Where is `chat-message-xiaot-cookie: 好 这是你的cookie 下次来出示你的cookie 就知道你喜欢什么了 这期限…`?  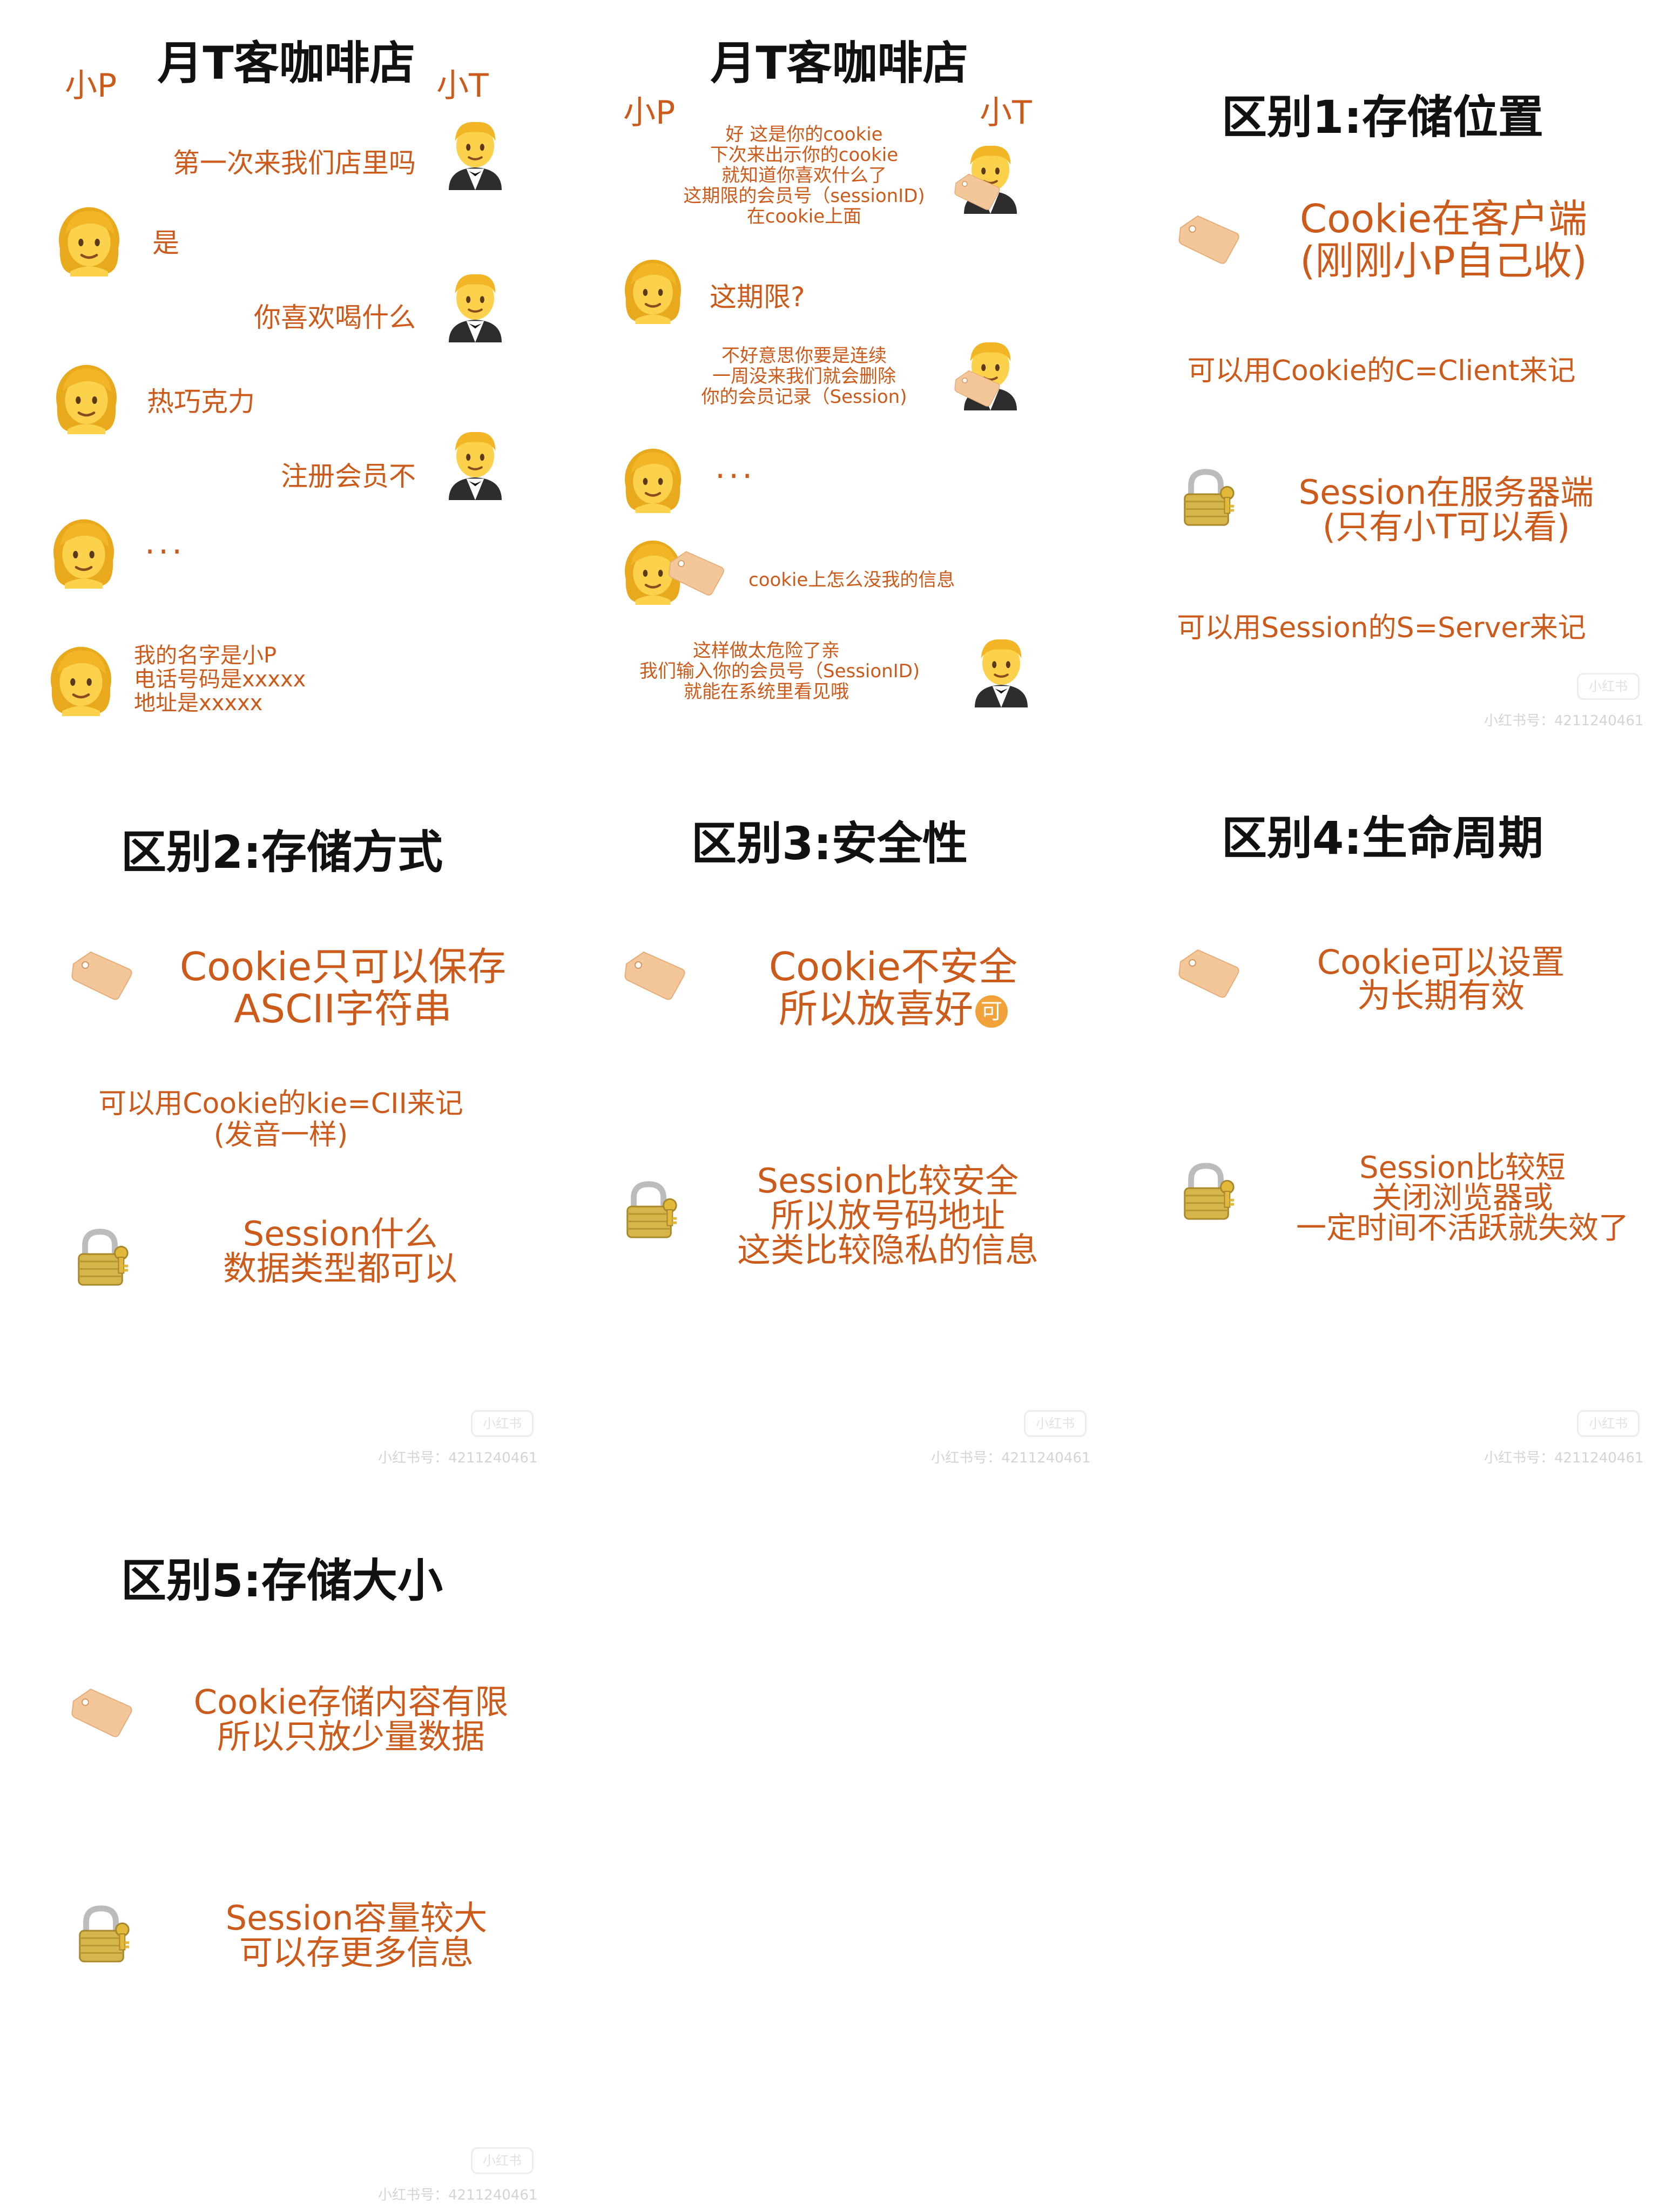
chat-message-xiaot-cookie: 好 这是你的cookie 下次来出示你的cookie 就知道你喜欢什么了 这期限… is located at coordinates (804, 175).